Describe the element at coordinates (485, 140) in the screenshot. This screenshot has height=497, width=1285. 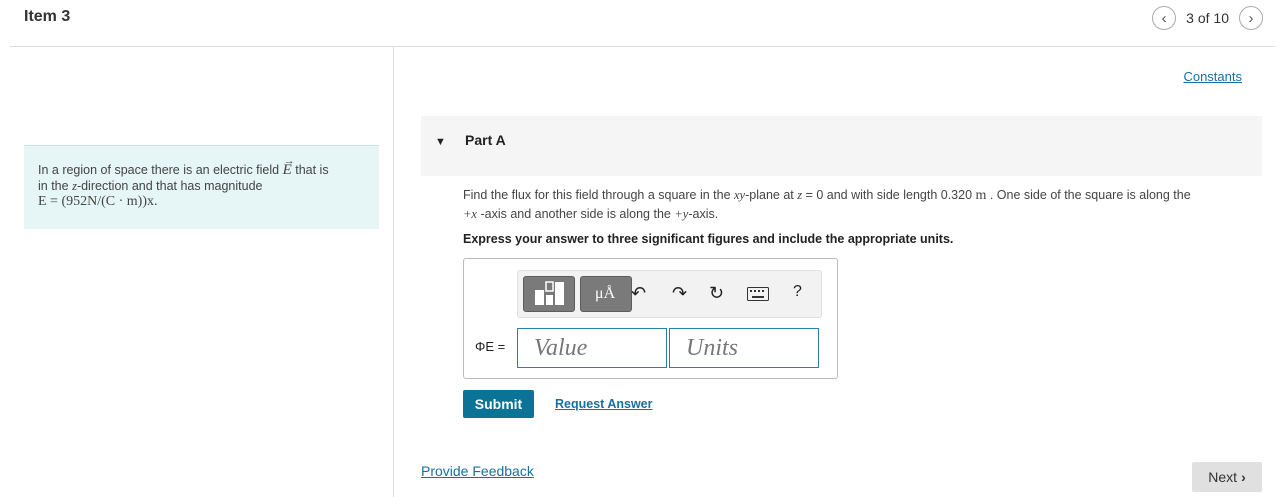
I see `part-title: Part A` at that location.